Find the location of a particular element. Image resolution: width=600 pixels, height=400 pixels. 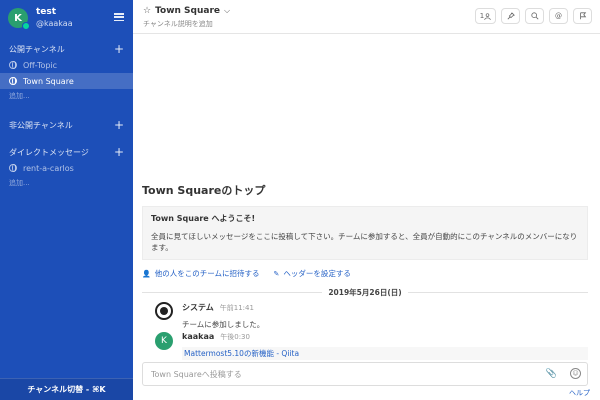

pin-icon is located at coordinates (511, 16).